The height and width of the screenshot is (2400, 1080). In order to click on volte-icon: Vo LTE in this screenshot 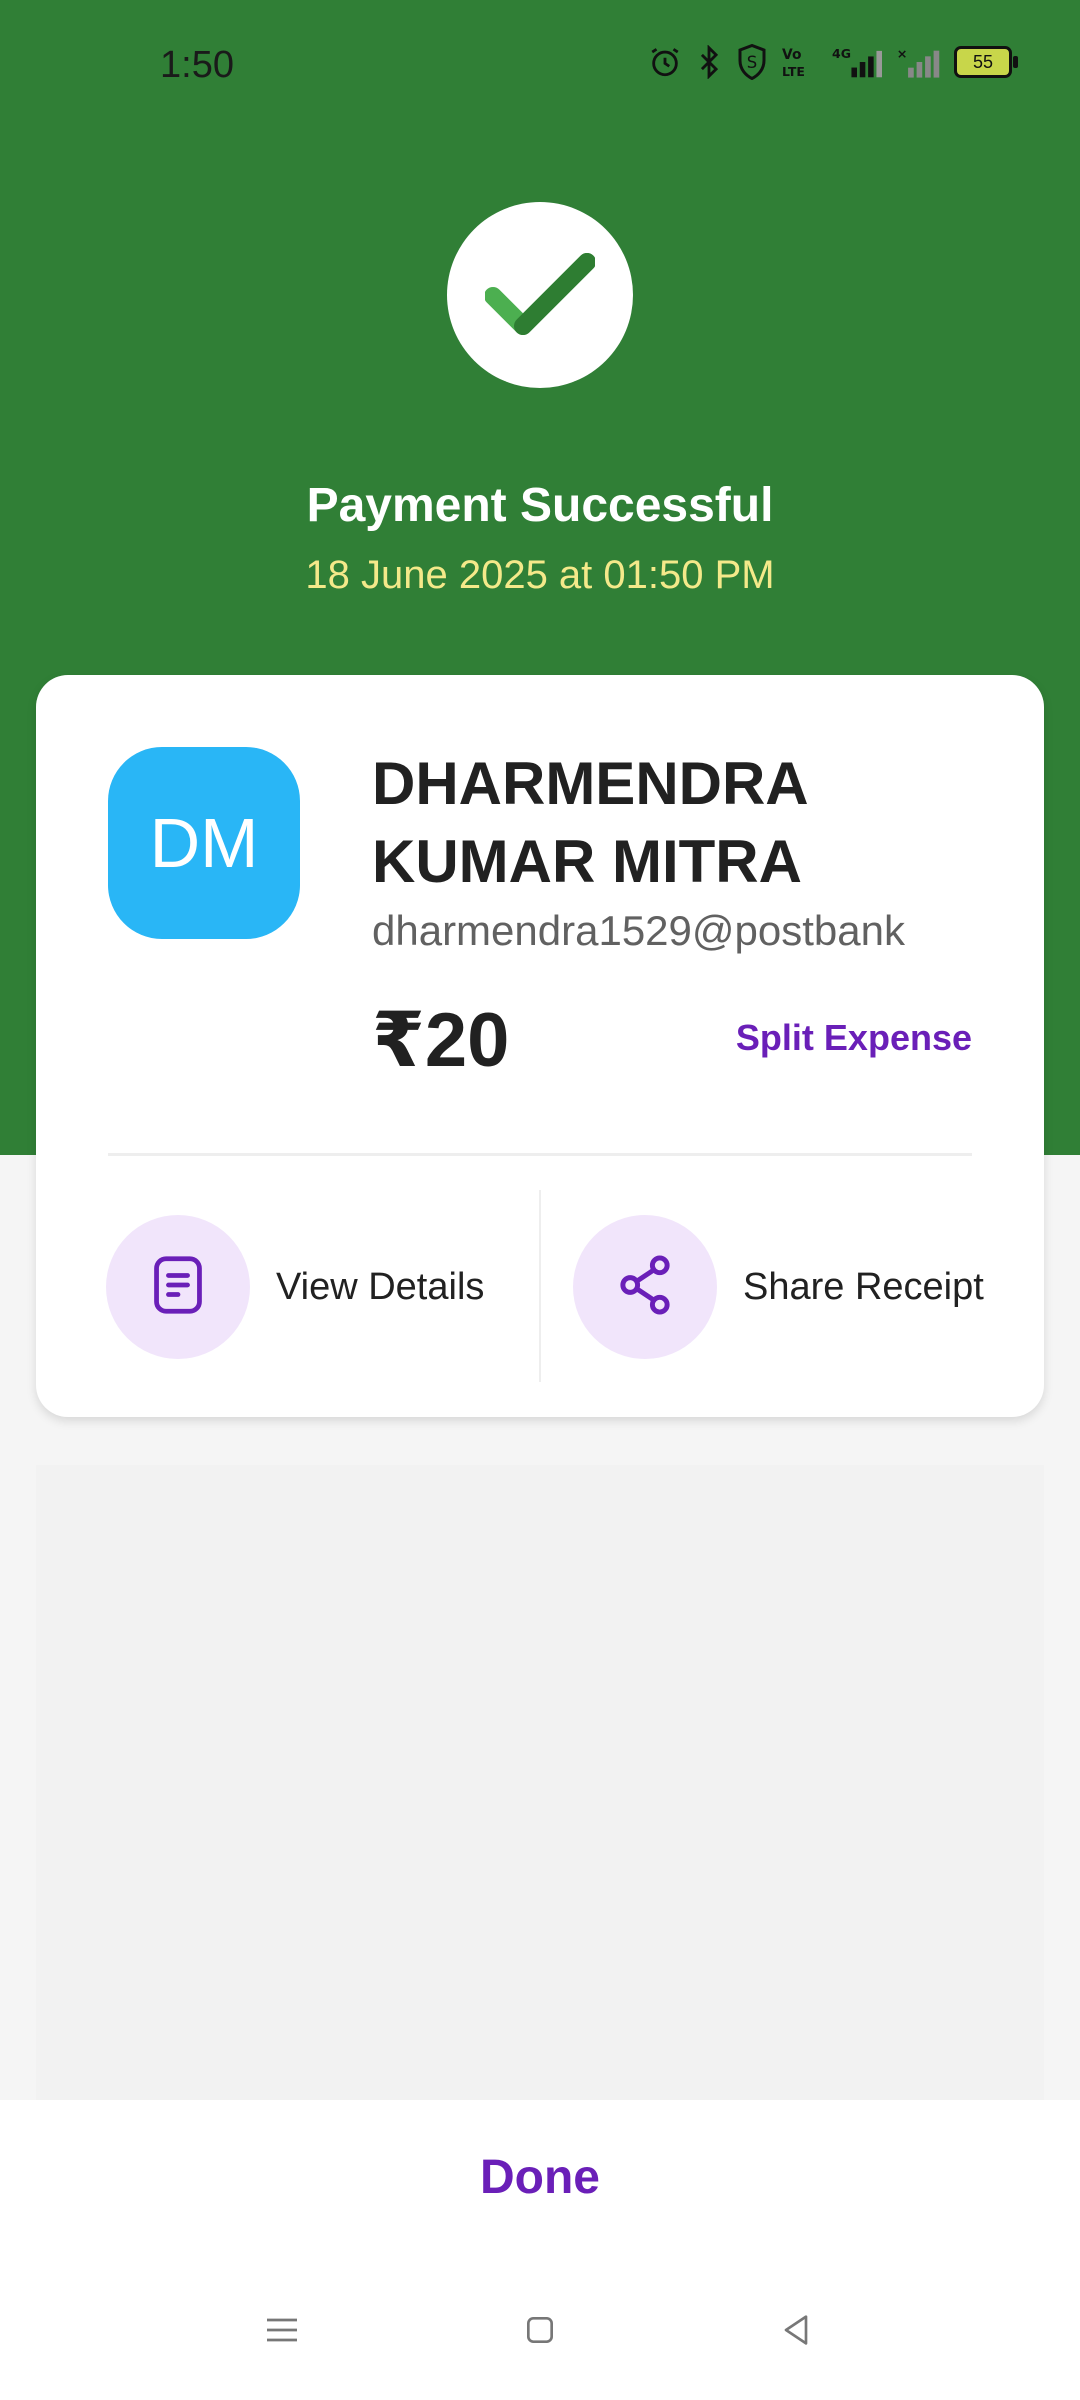, I will do `click(800, 62)`.